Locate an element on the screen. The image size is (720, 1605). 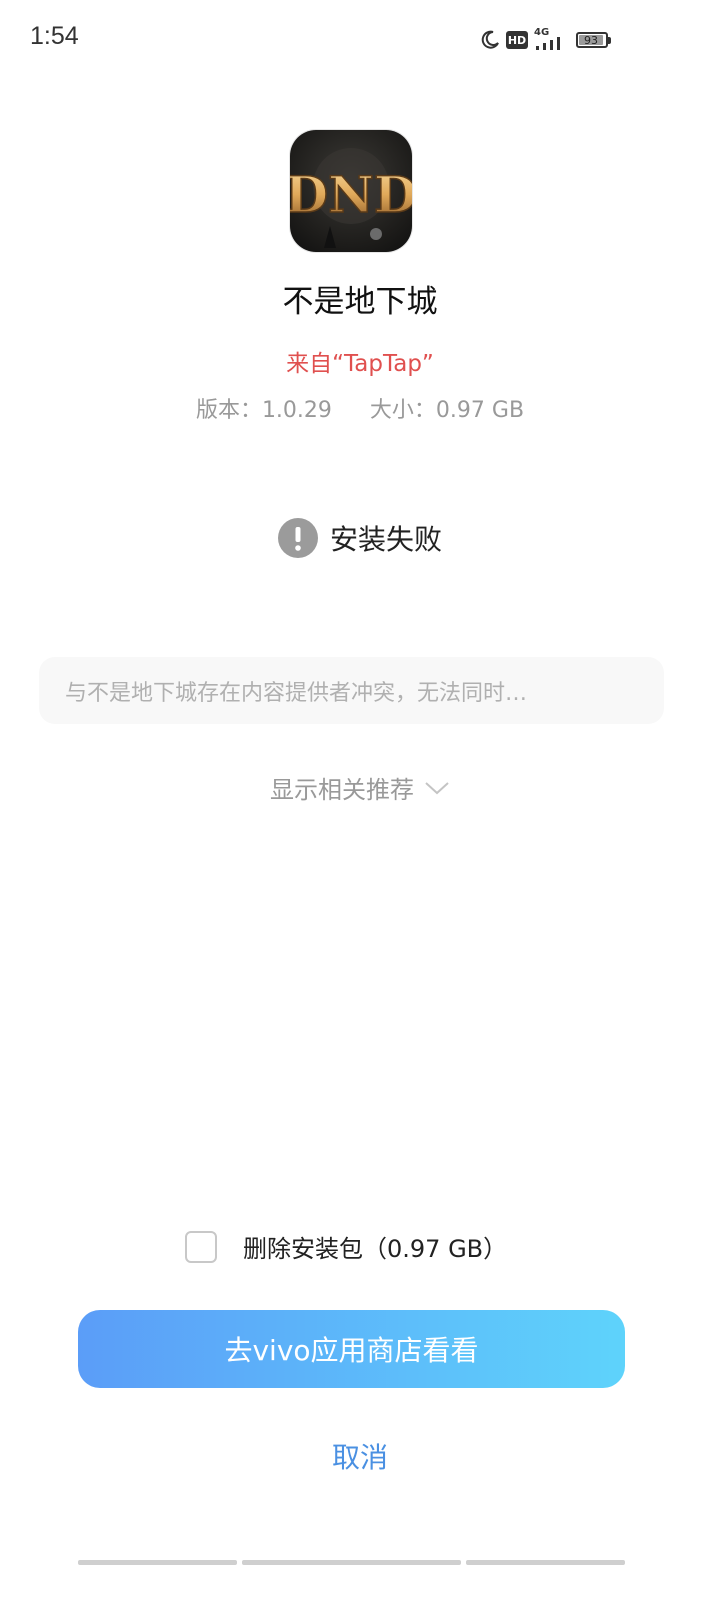
app-size: 大小：0.97 GB is located at coordinates (447, 410).